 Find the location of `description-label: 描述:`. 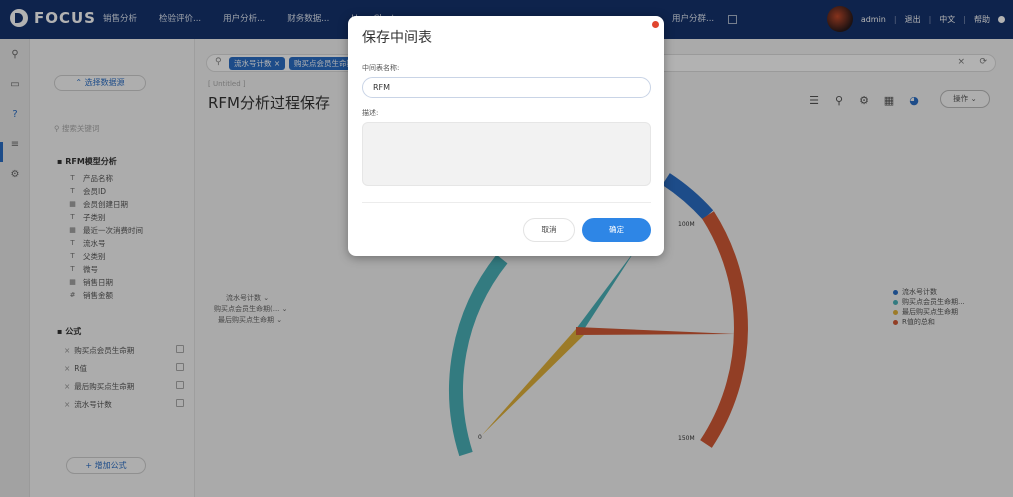

description-label: 描述: is located at coordinates (370, 113).